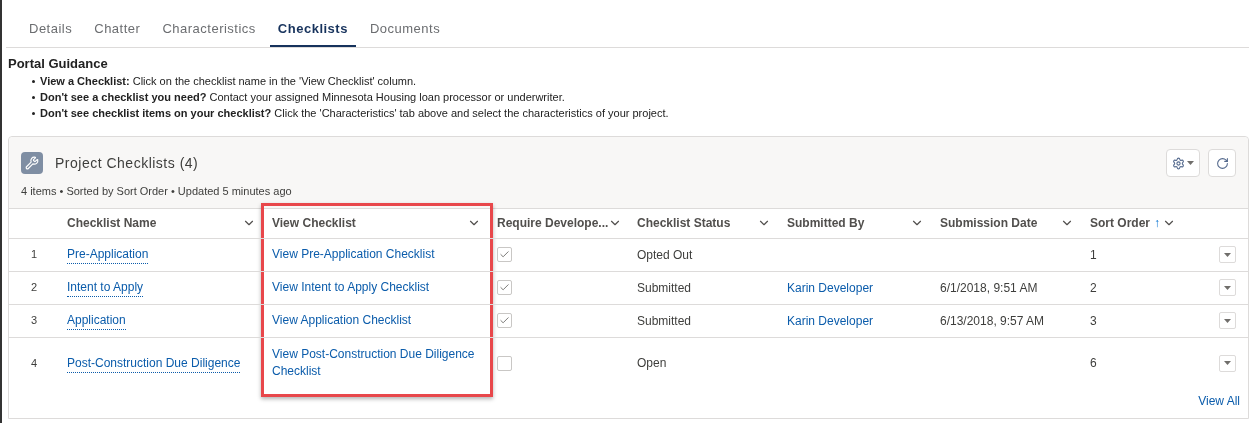 The height and width of the screenshot is (423, 1253). Describe the element at coordinates (96, 320) in the screenshot. I see `checklist-name-link: Application` at that location.